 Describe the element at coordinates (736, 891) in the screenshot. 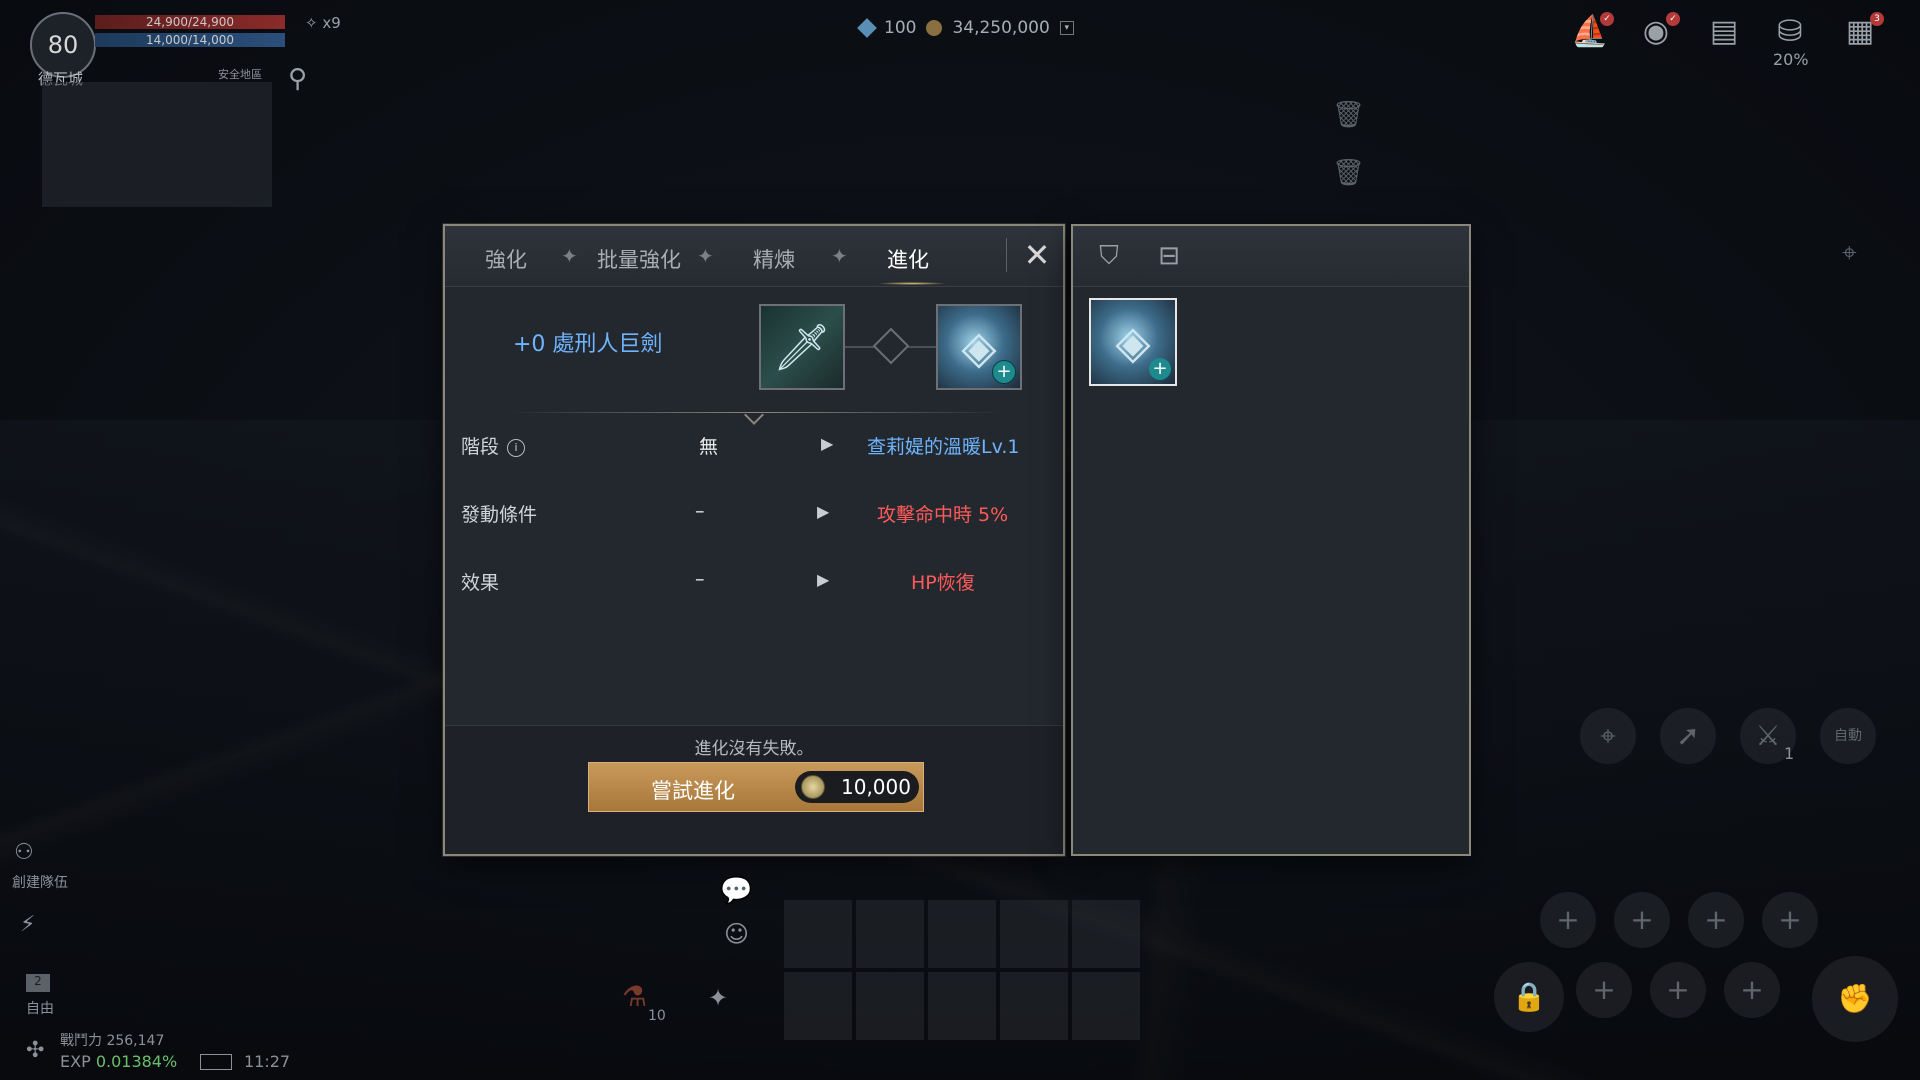

I see `chat-icon: 💬` at that location.